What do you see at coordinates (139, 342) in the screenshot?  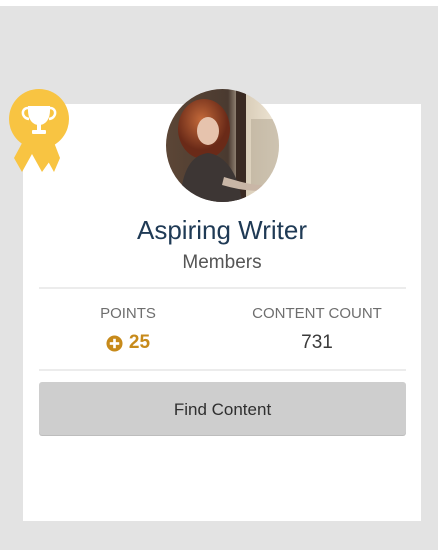 I see `points-number: 25` at bounding box center [139, 342].